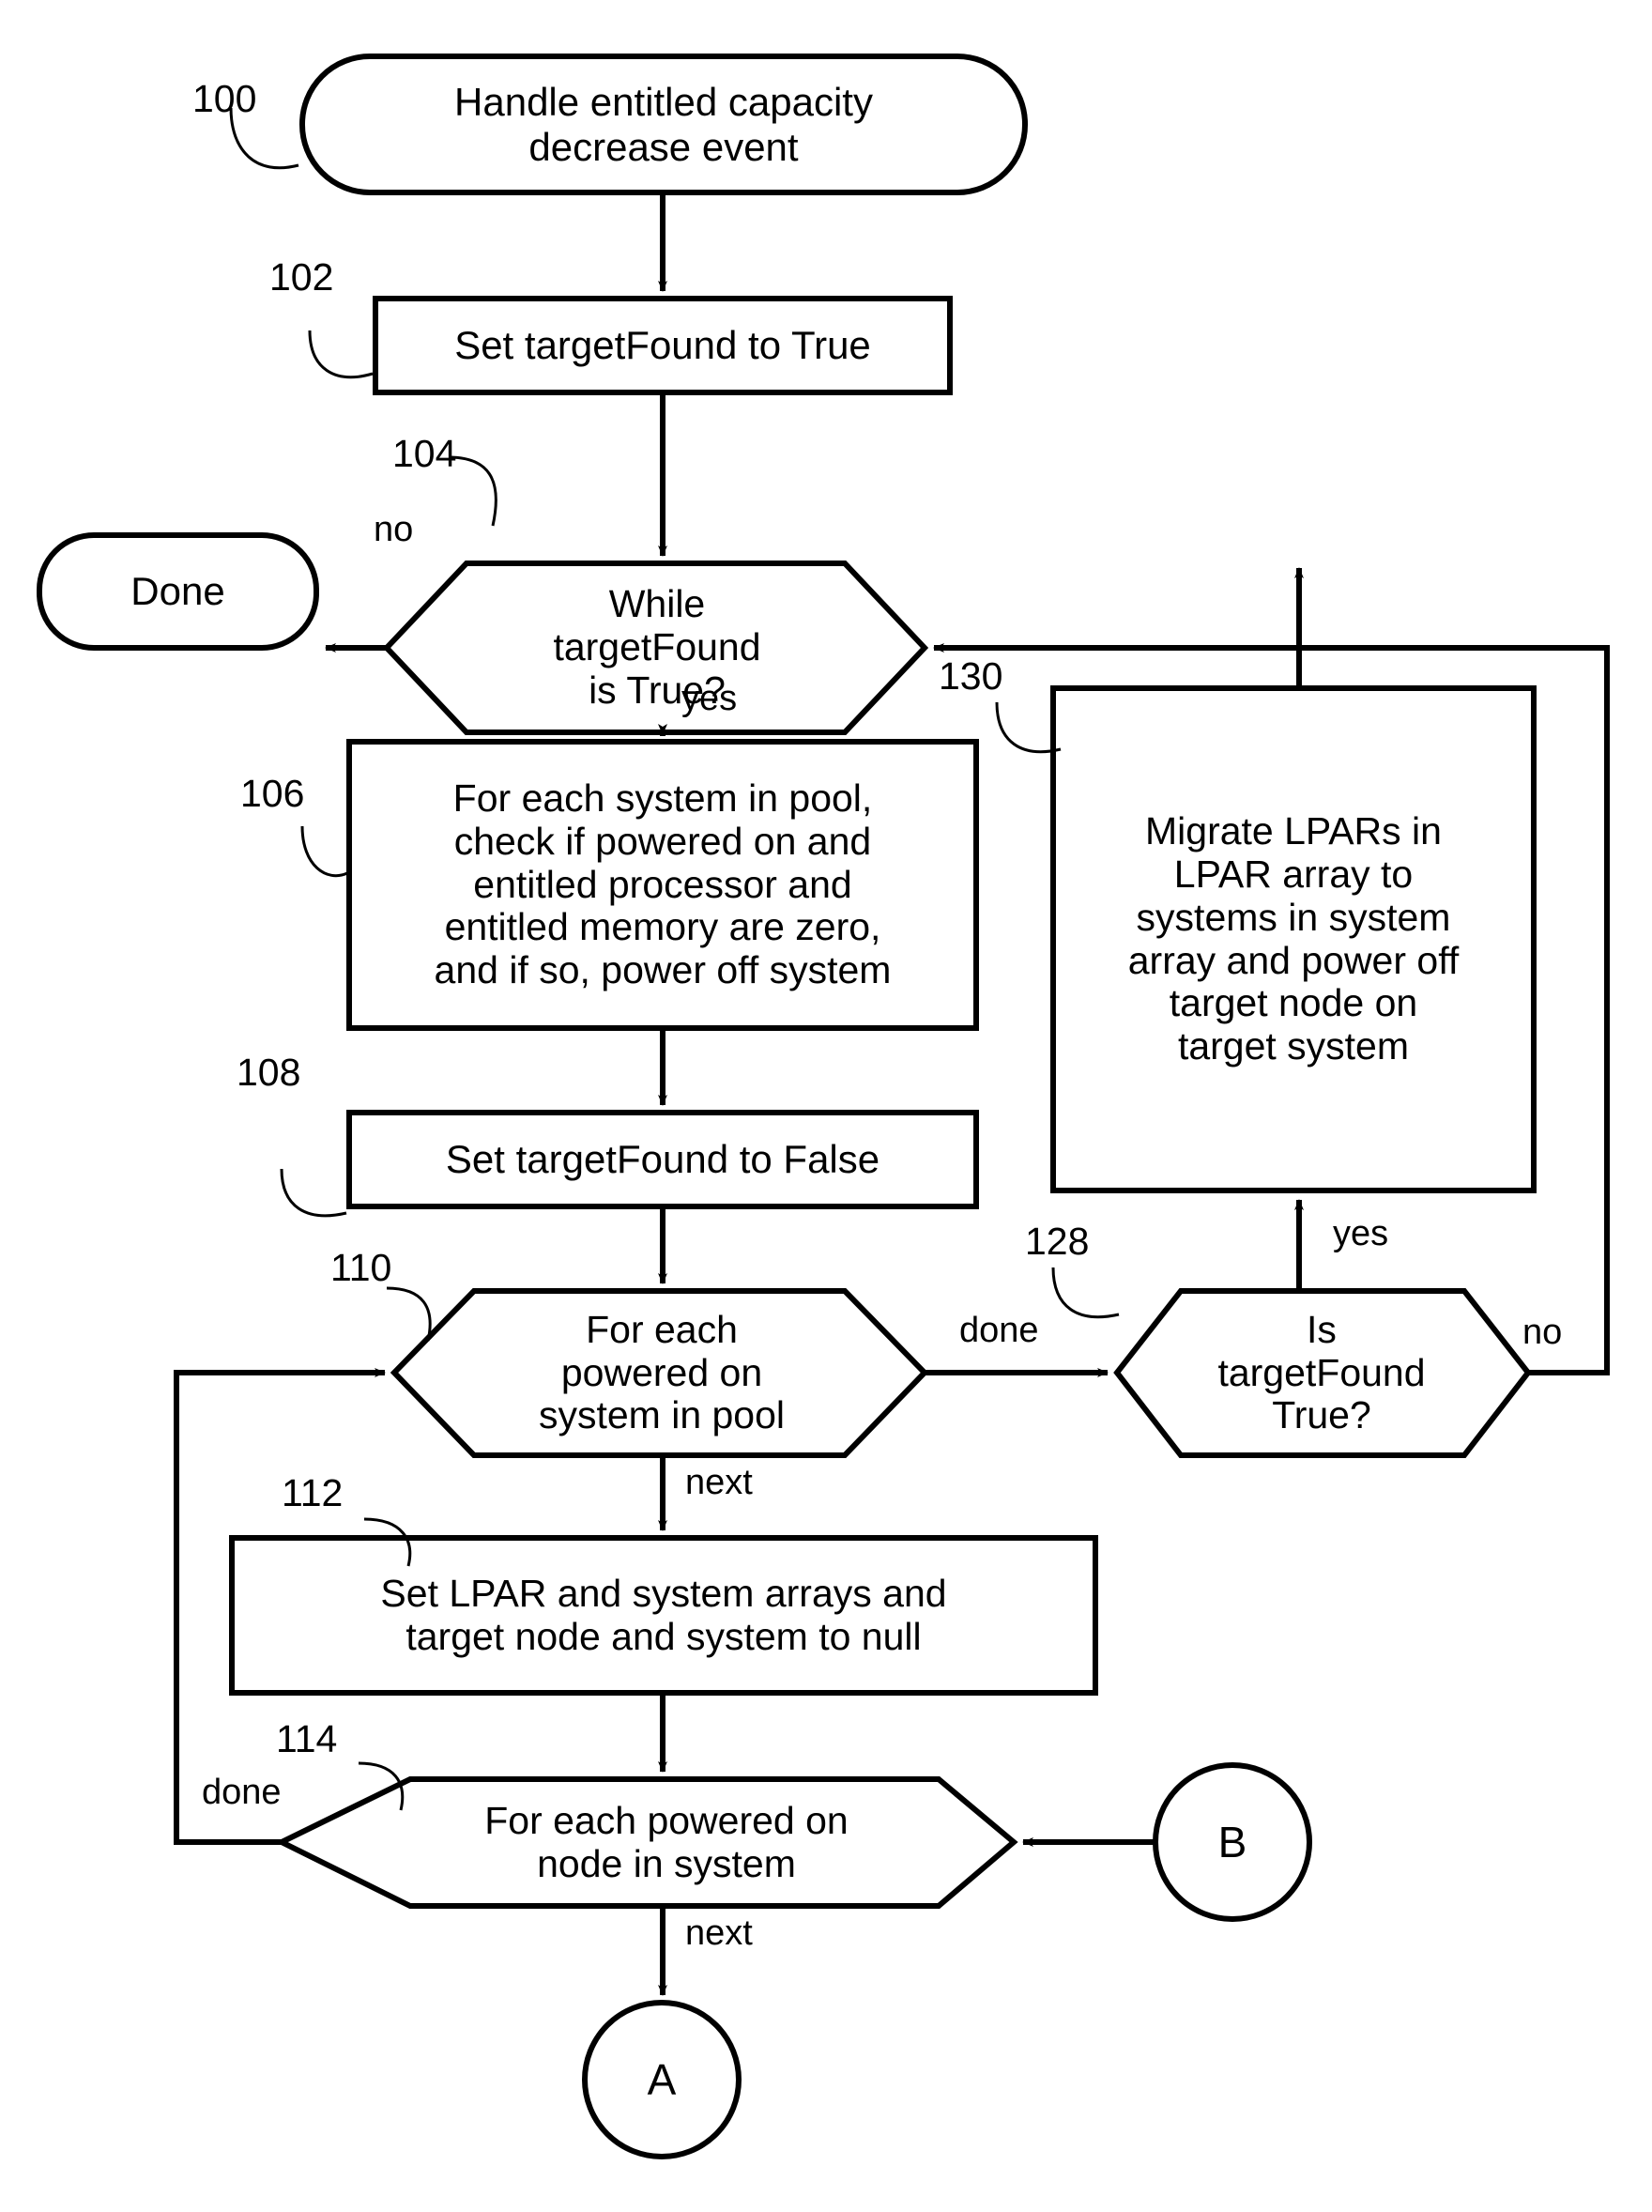 The width and height of the screenshot is (1652, 2212). I want to click on ref-number-110: 110, so click(361, 1267).